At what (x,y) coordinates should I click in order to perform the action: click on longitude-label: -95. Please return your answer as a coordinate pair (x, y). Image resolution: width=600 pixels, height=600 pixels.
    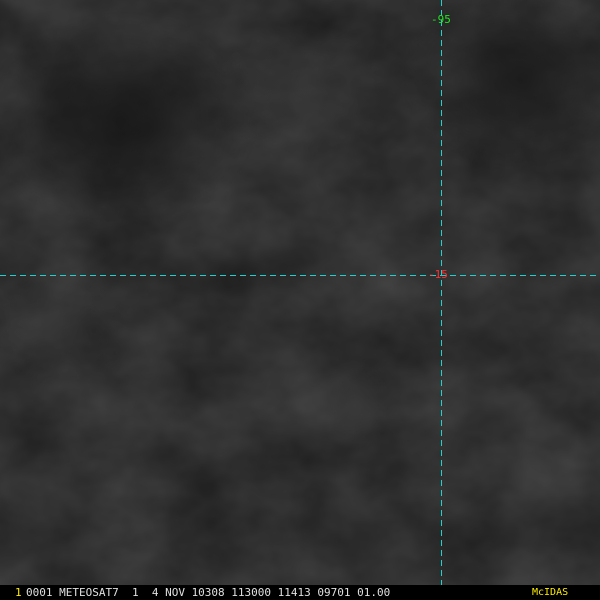
    Looking at the image, I should click on (441, 19).